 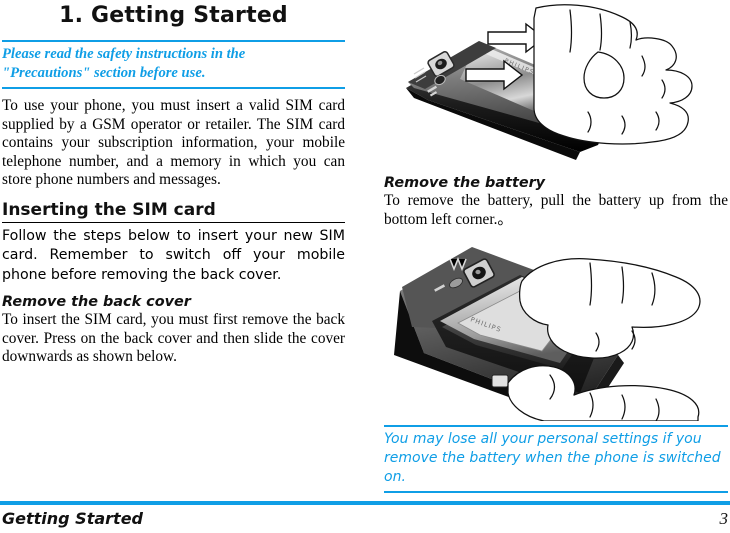 I want to click on page-footer: Getting Started 3, so click(x=365, y=520).